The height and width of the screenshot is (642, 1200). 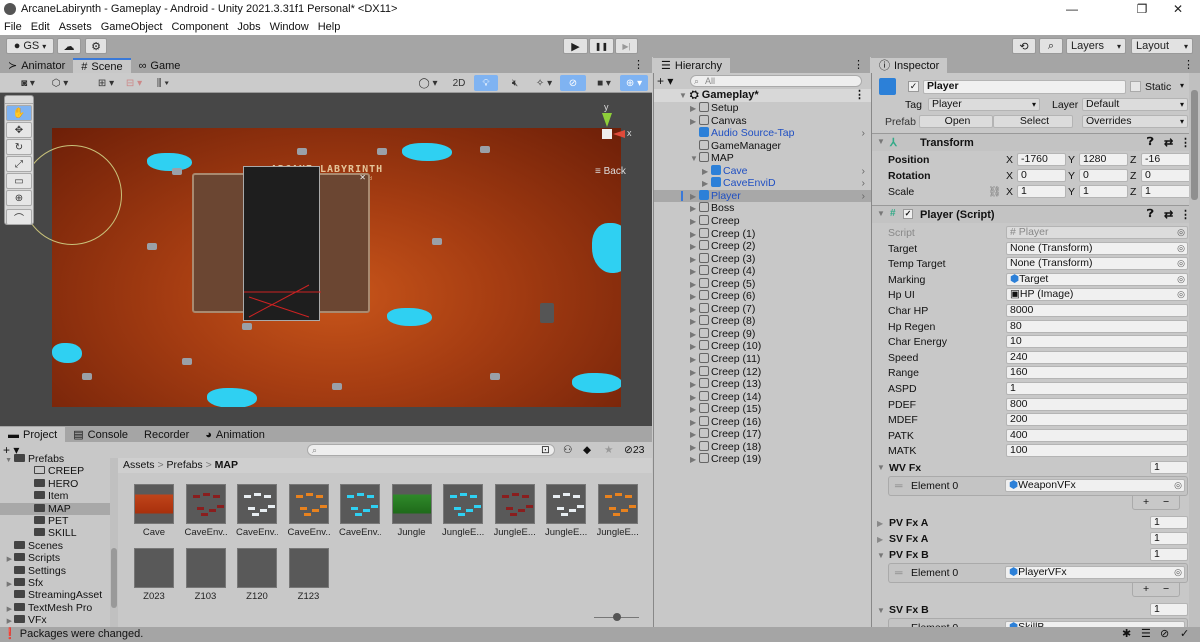 What do you see at coordinates (762, 246) in the screenshot?
I see `hierarchy-item: ▶ Creep (2)` at bounding box center [762, 246].